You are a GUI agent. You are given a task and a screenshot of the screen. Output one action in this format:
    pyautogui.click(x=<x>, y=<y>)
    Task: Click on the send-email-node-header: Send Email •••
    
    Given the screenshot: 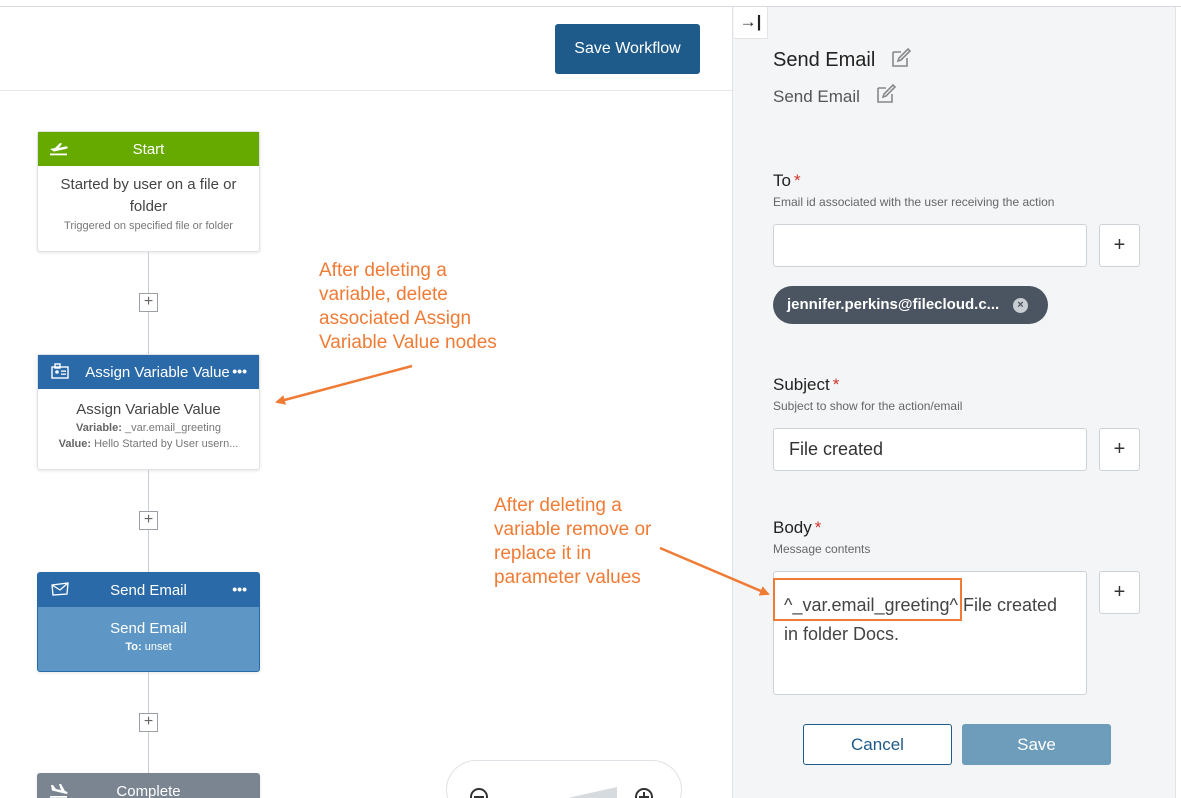 What is the action you would take?
    pyautogui.click(x=148, y=590)
    